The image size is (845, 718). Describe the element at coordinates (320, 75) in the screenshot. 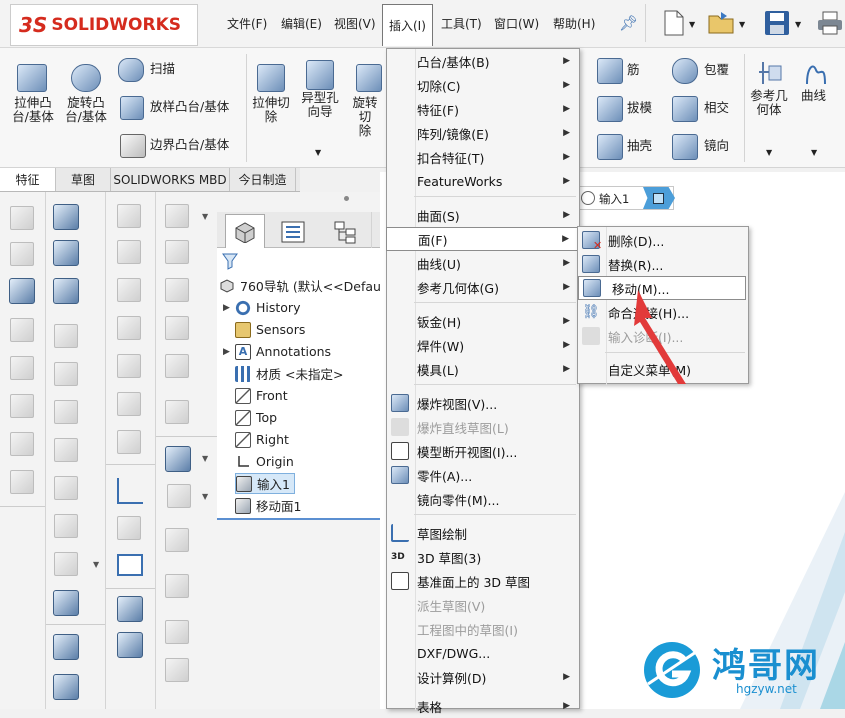

I see `hole-wizard-icon` at that location.